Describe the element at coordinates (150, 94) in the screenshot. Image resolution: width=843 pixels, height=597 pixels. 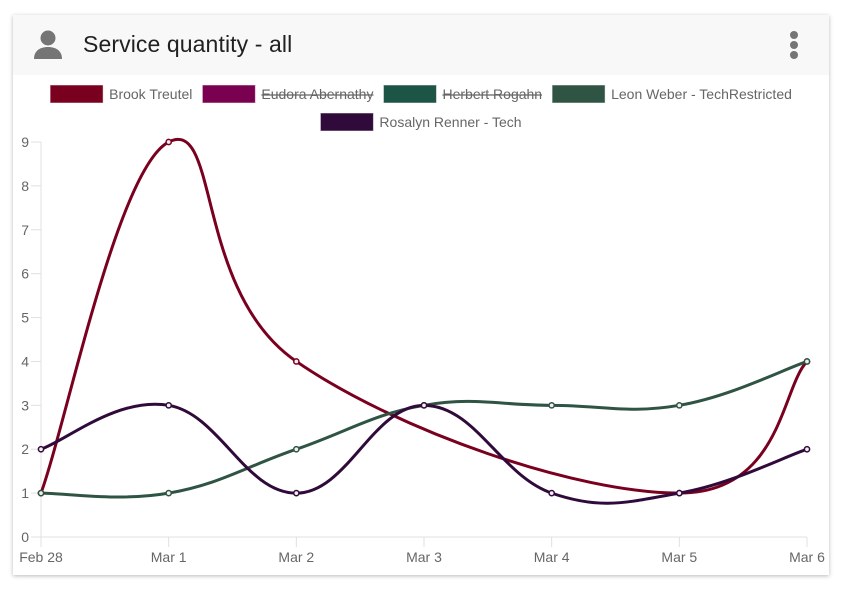
I see `legend-label: Brook Treutel` at that location.